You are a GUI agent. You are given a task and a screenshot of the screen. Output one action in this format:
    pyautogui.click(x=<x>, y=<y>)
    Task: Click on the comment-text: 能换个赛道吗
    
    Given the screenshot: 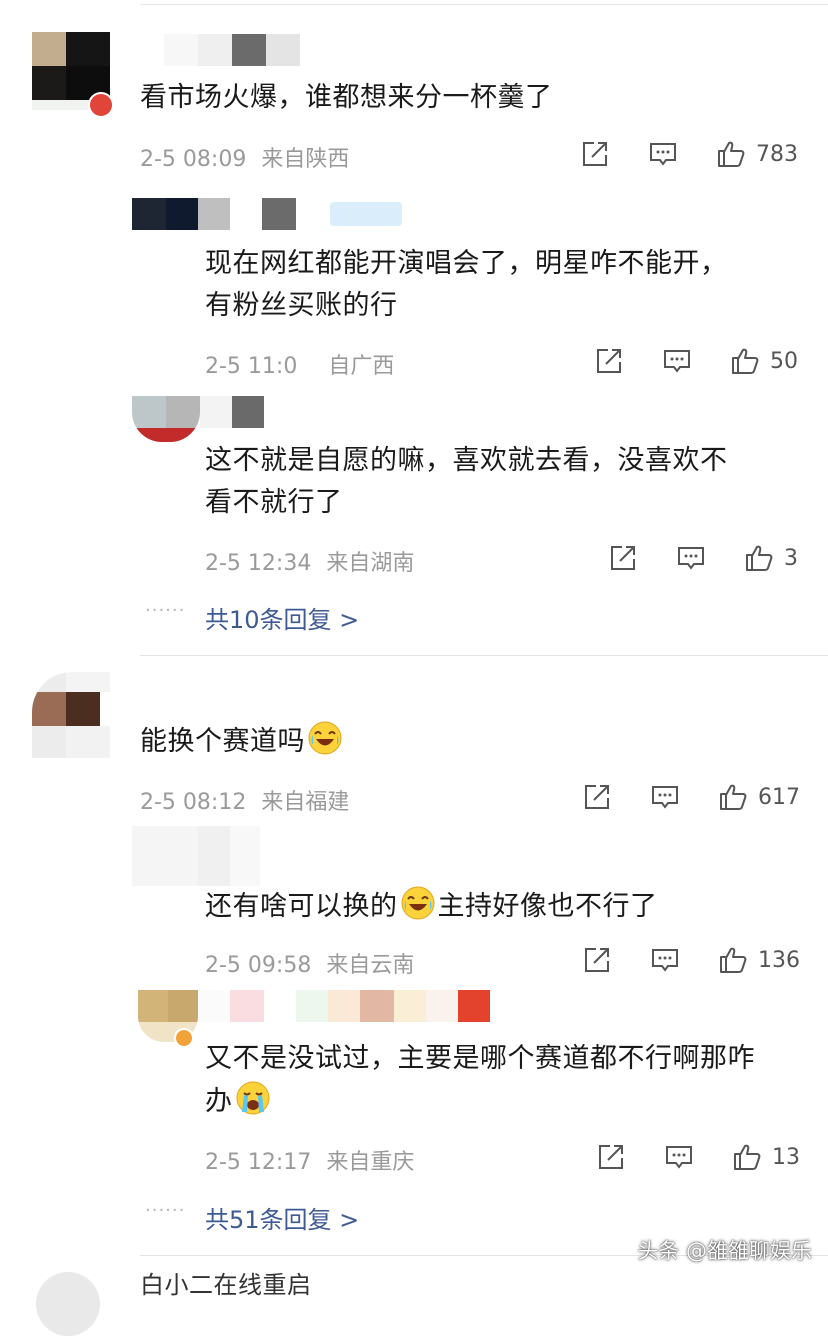 What is the action you would take?
    pyautogui.click(x=242, y=741)
    